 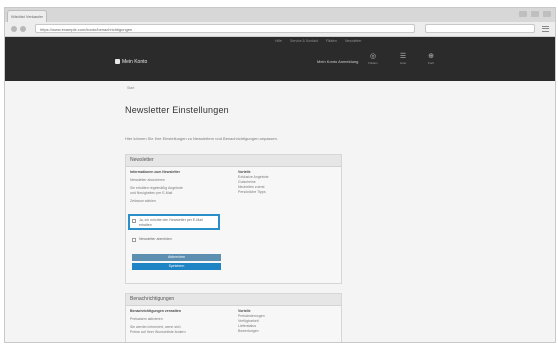 I want to click on menu-icon, so click(x=545, y=29).